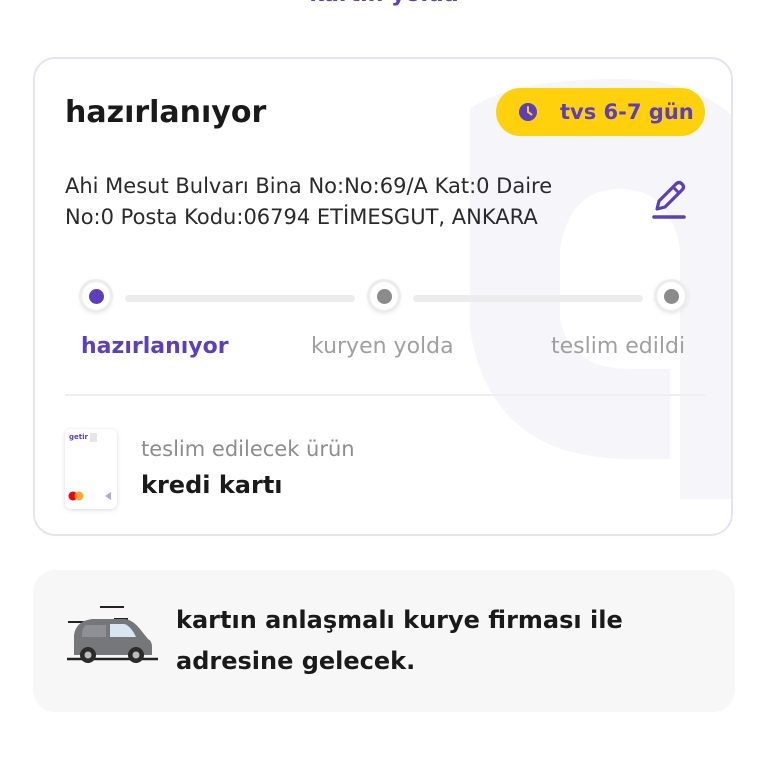 The image size is (768, 768). Describe the element at coordinates (93, 437) in the screenshot. I see `card-chip` at that location.